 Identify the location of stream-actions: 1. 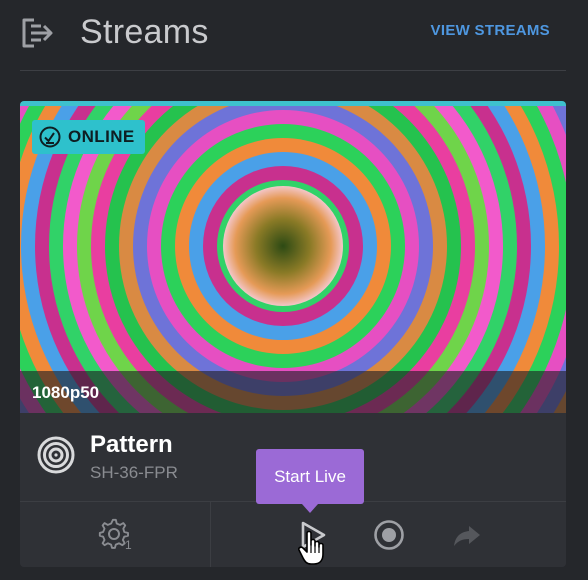
(293, 534).